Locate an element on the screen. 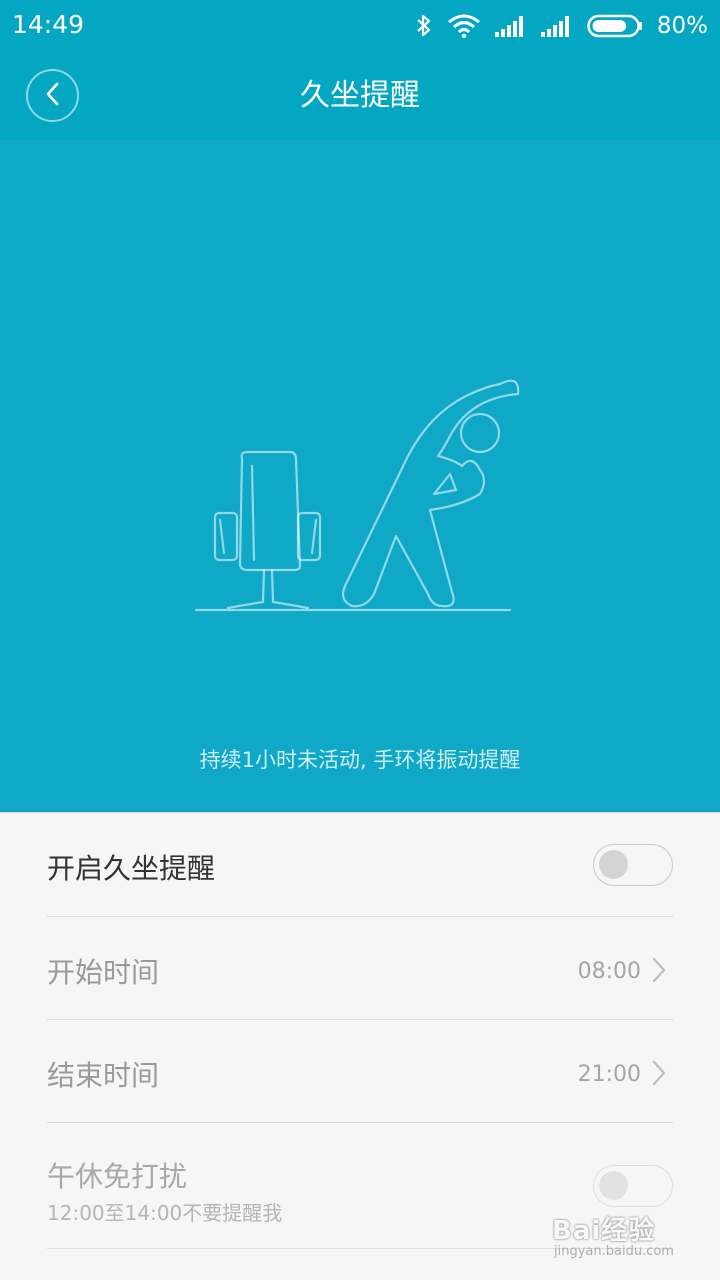  hero-caption: 持续1小时未活动, 手环将振动提醒 is located at coordinates (360, 760).